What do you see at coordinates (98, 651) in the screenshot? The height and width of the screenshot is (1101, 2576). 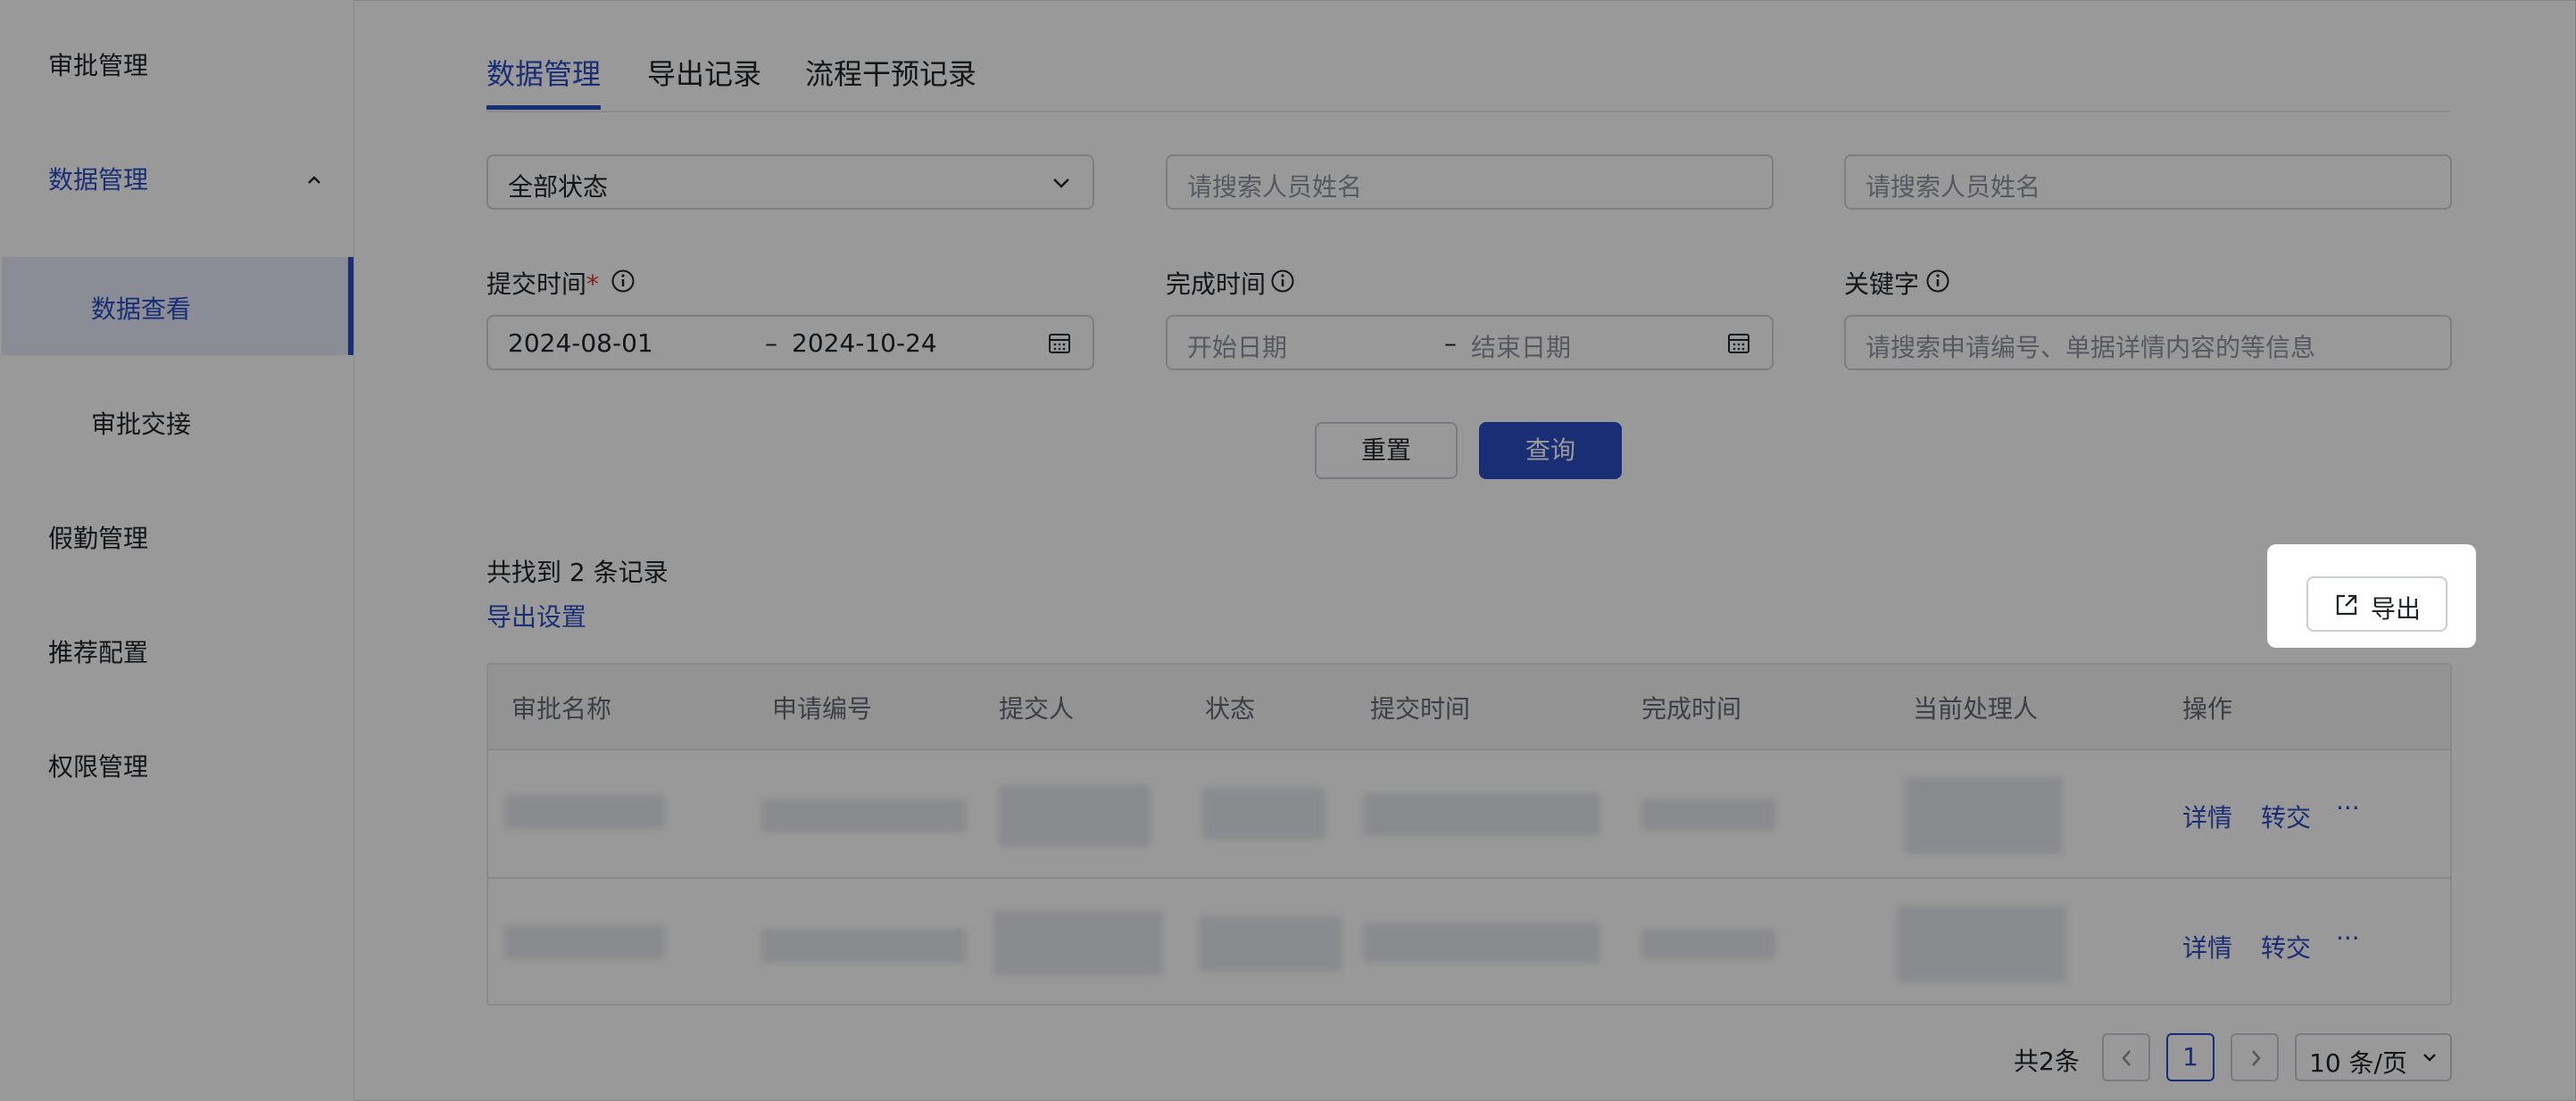 I see `sidebar-item-recommend-config: 推荐配置` at bounding box center [98, 651].